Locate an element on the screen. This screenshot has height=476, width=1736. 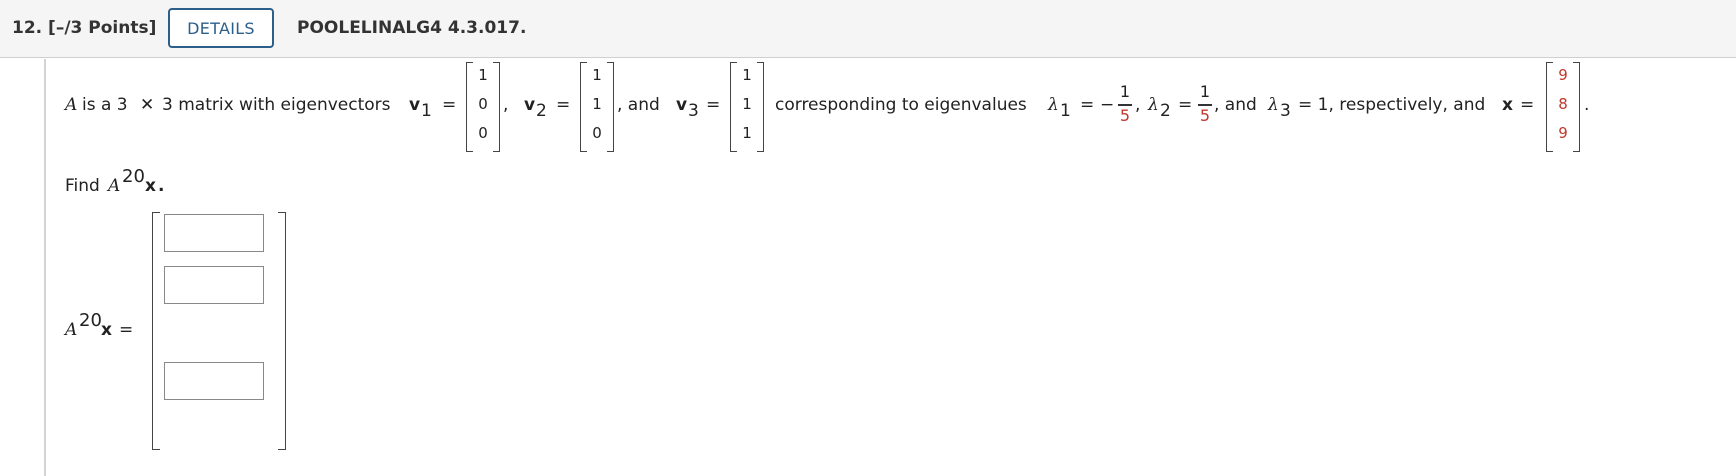
answer-A-symbol: A is located at coordinates (71, 330).